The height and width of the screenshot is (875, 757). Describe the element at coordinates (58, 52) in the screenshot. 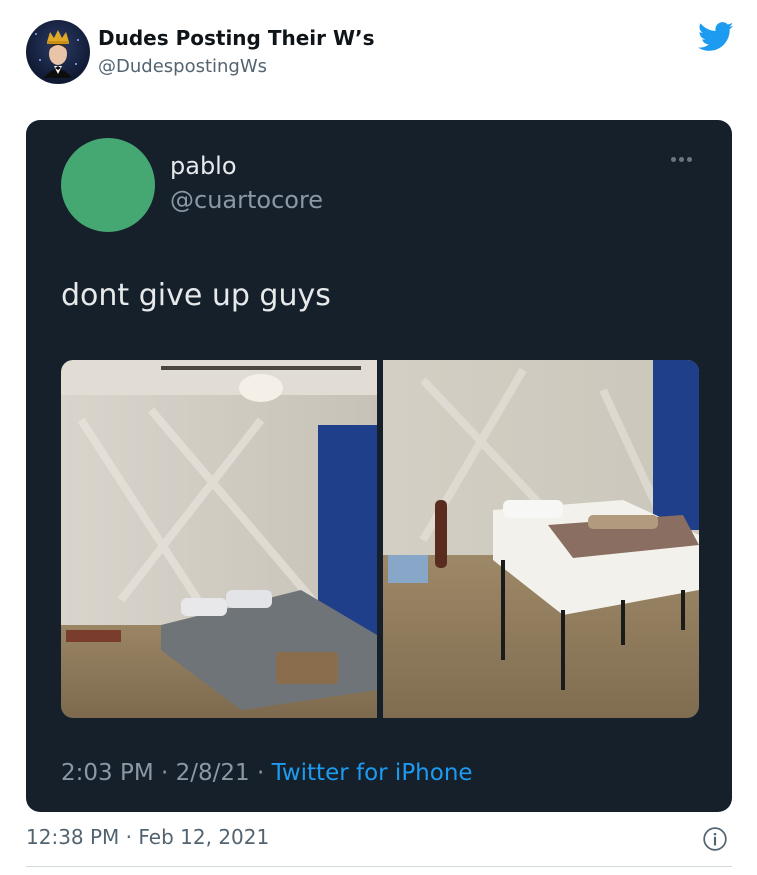

I see `crowned-man-avatar` at that location.